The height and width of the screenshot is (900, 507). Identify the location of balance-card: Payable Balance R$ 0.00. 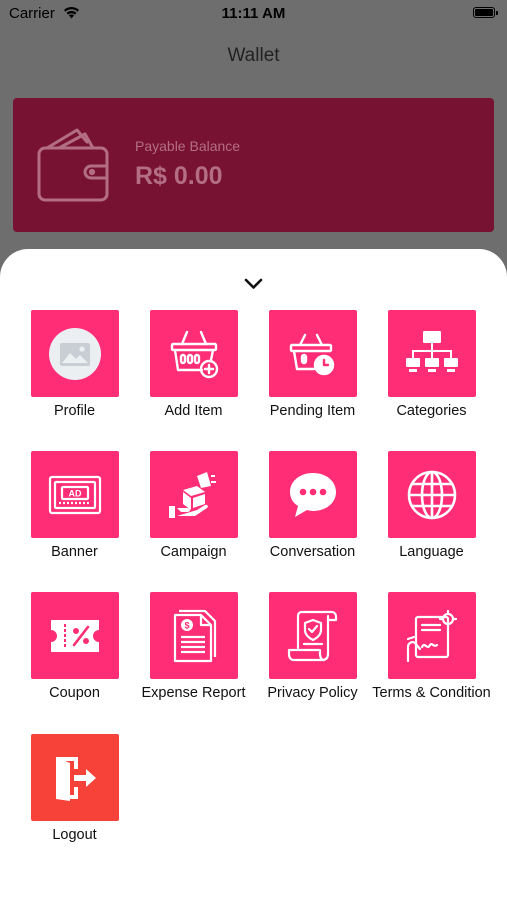
(253, 165).